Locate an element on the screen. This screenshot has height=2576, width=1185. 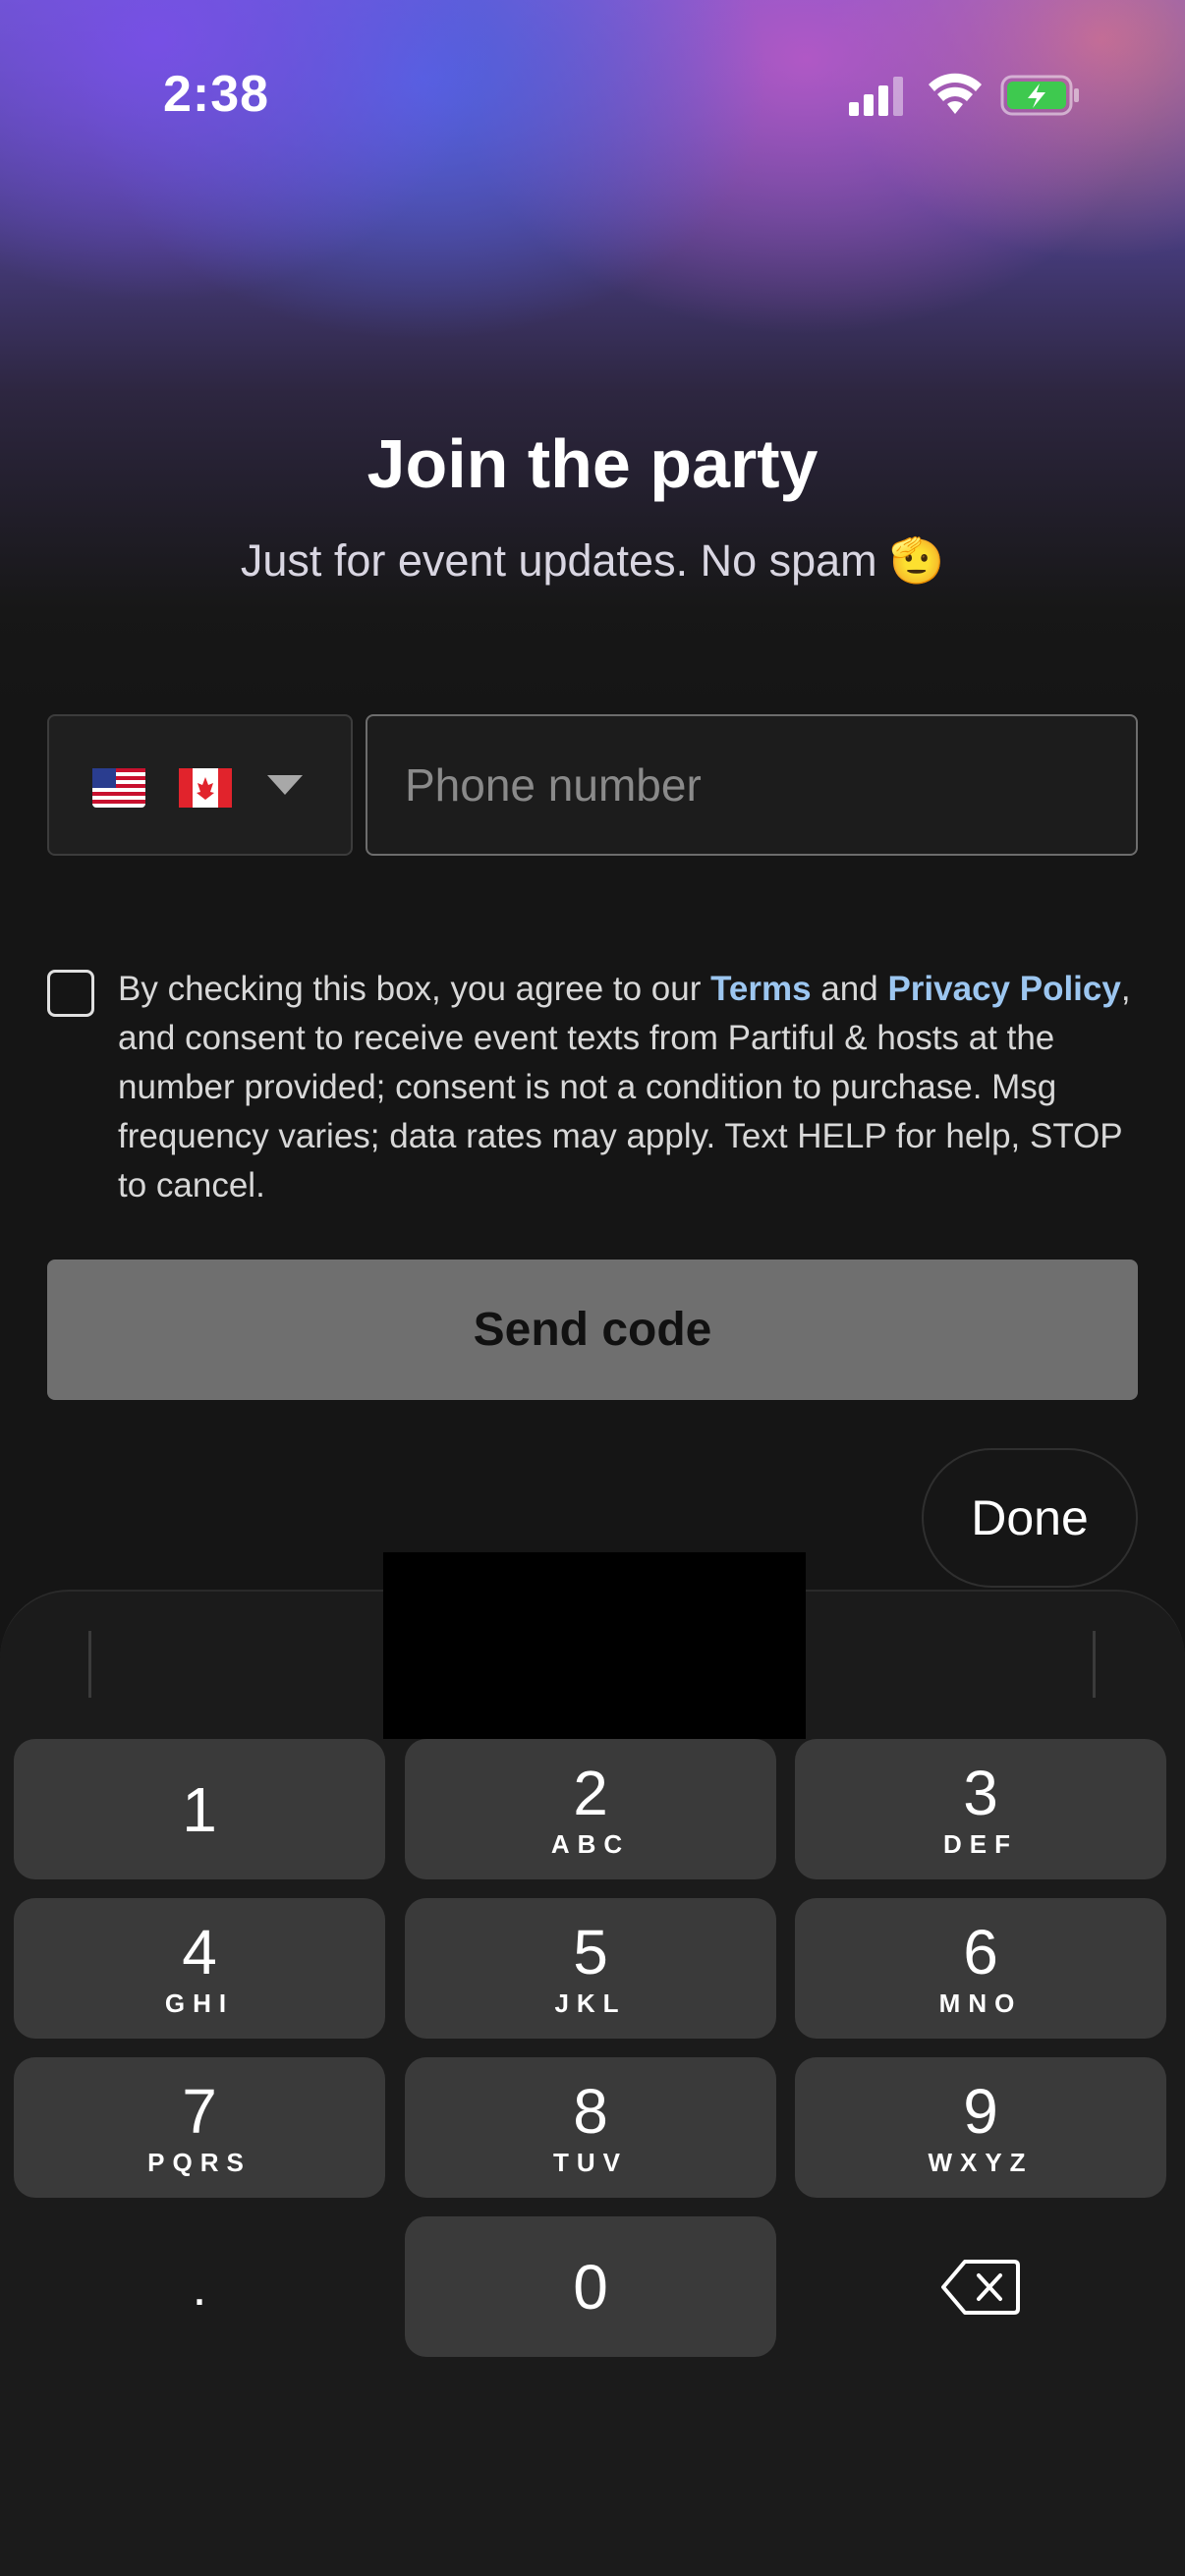
key-3: 3 DEF is located at coordinates (981, 1809).